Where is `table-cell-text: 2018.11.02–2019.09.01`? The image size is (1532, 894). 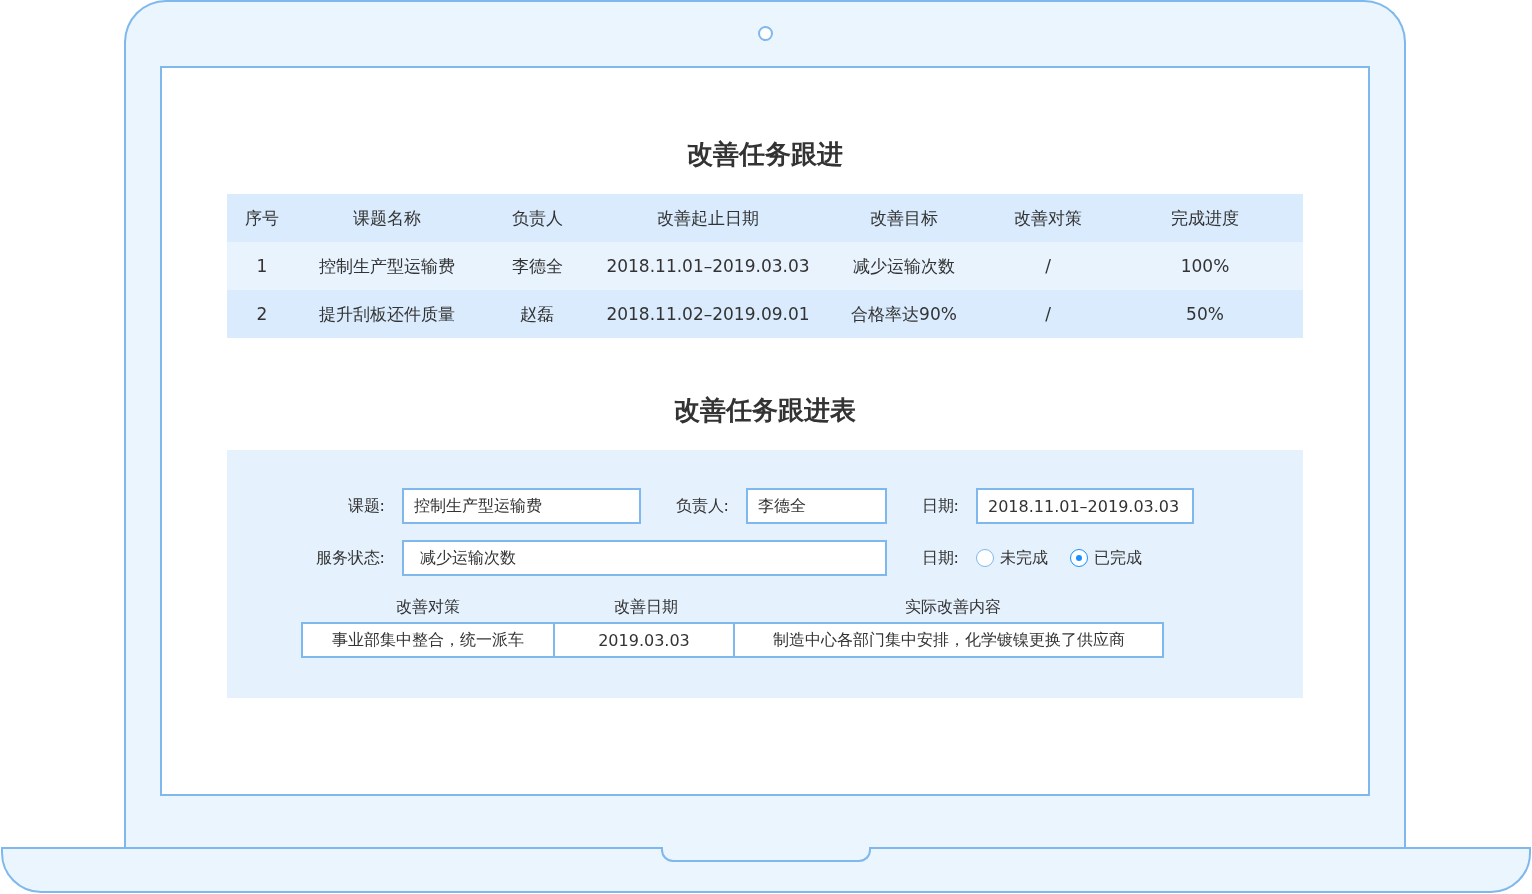 table-cell-text: 2018.11.02–2019.09.01 is located at coordinates (708, 314).